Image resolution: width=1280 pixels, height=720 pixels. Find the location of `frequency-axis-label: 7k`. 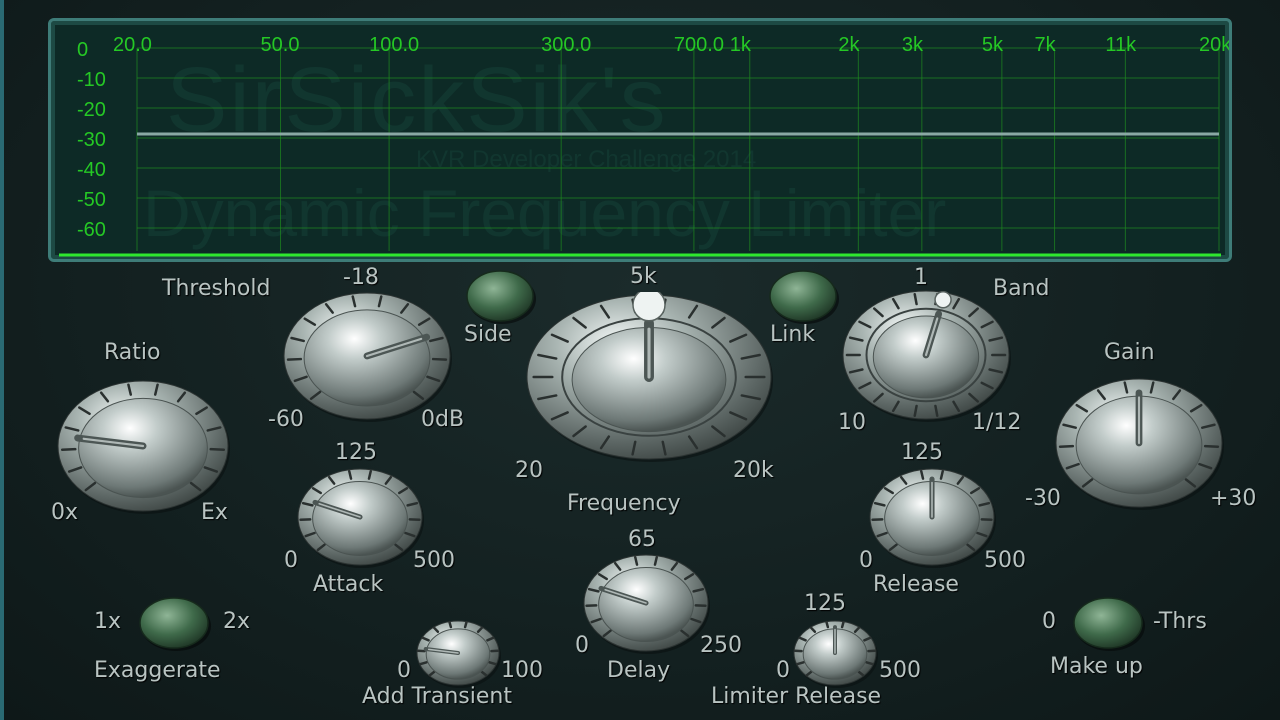

frequency-axis-label: 7k is located at coordinates (1046, 45).